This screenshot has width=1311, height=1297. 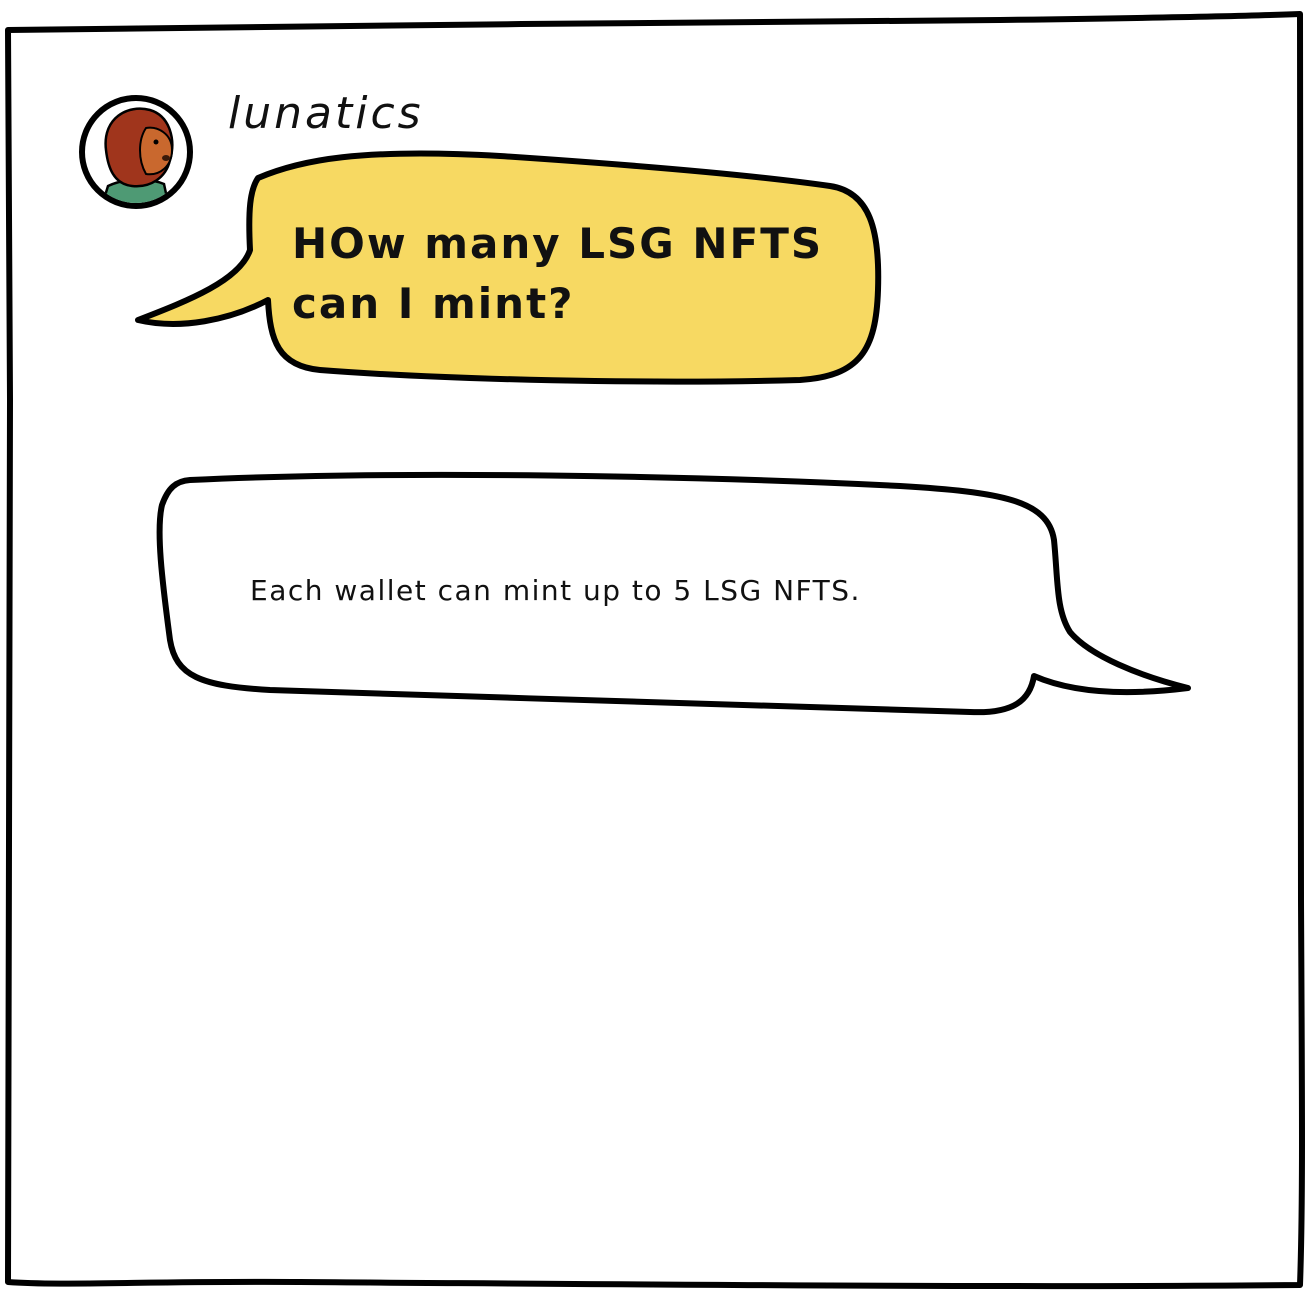 What do you see at coordinates (156, 142) in the screenshot?
I see `avatar-eye` at bounding box center [156, 142].